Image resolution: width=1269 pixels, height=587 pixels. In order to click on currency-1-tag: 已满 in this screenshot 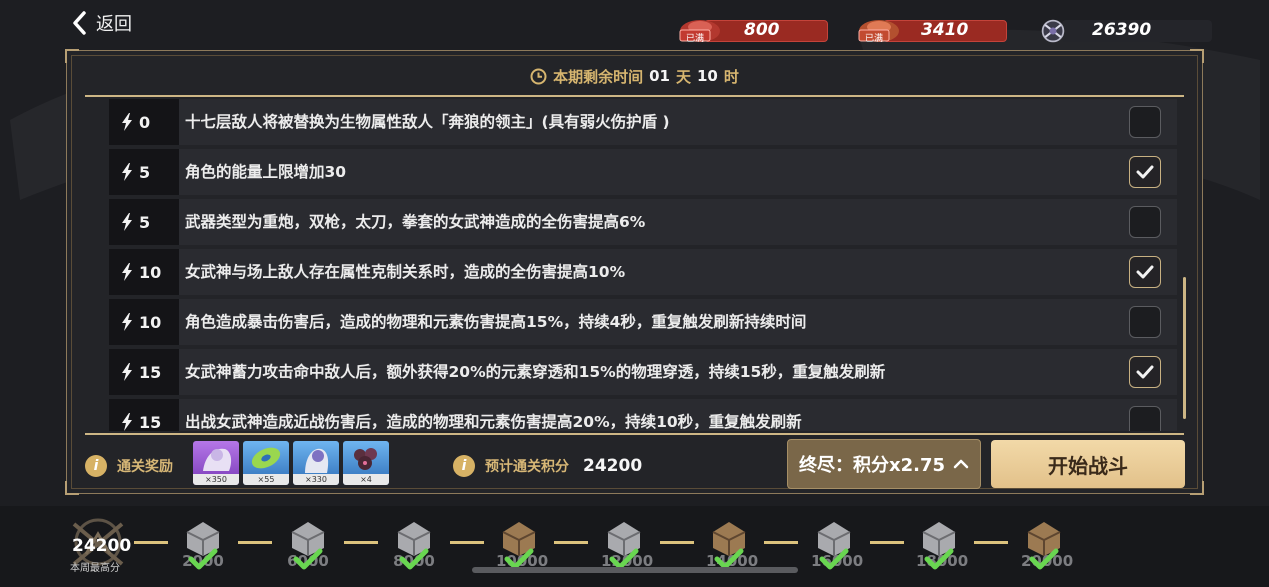, I will do `click(695, 39)`.